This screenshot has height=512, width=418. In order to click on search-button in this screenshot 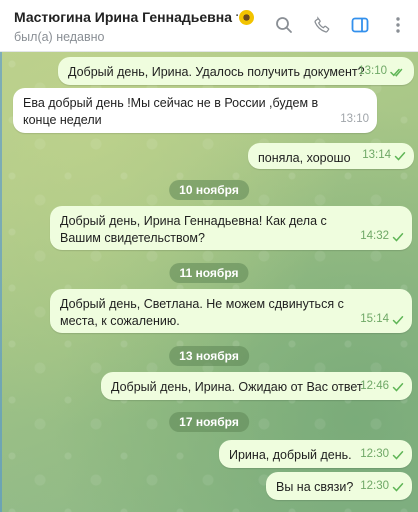, I will do `click(284, 25)`.